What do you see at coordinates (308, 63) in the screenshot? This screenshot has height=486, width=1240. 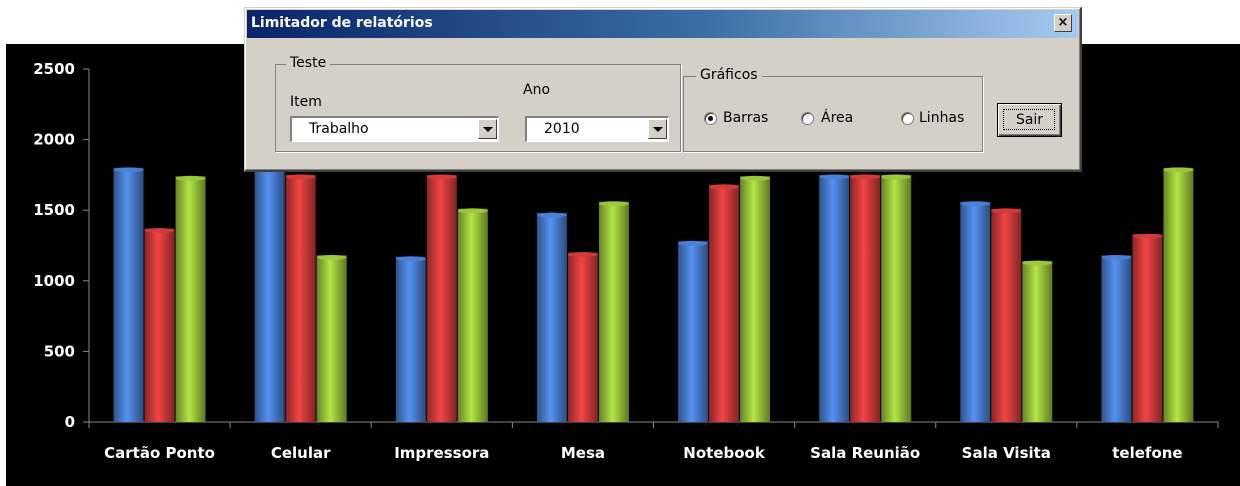 I see `test-group-label: Teste` at bounding box center [308, 63].